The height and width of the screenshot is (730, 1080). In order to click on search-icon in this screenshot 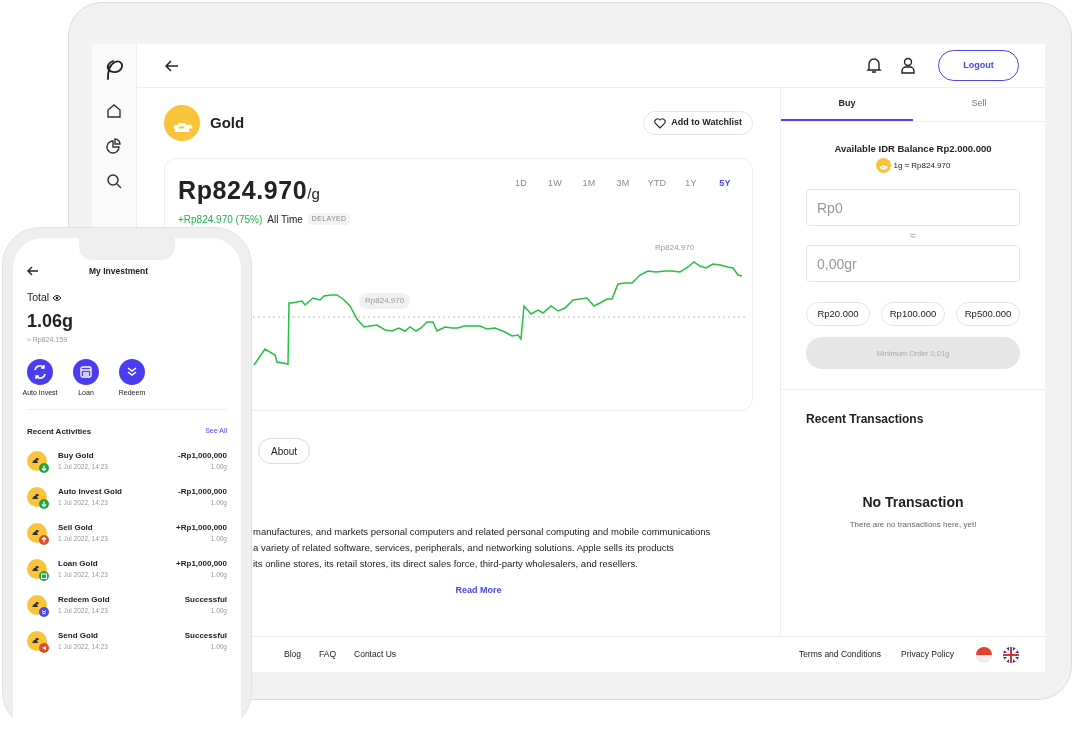, I will do `click(114, 181)`.